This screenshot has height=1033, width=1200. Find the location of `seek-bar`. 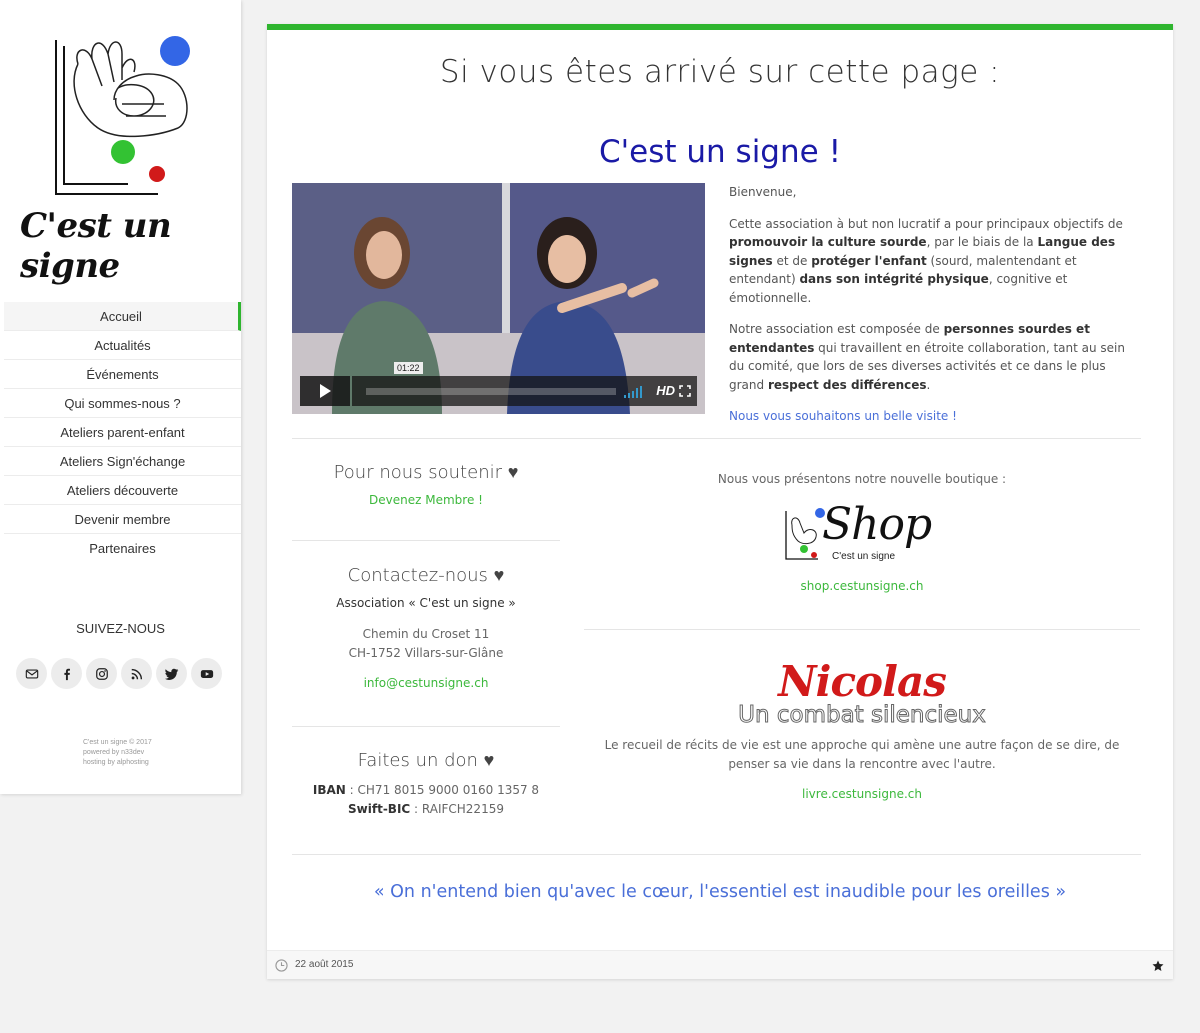

seek-bar is located at coordinates (491, 391).